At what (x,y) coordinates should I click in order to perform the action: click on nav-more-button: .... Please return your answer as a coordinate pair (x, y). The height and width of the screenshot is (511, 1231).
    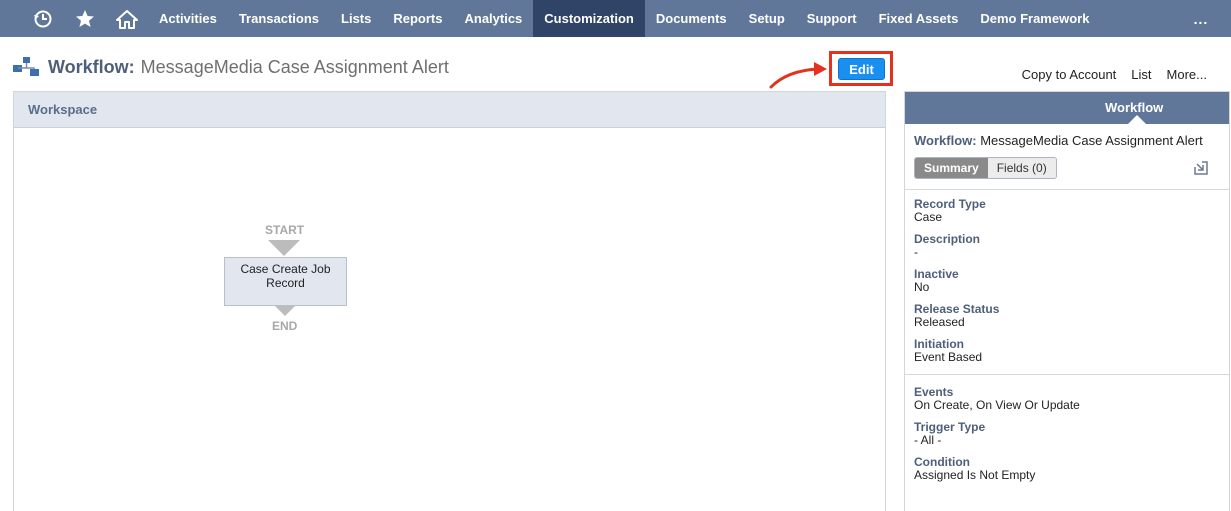
    Looking at the image, I should click on (1201, 18).